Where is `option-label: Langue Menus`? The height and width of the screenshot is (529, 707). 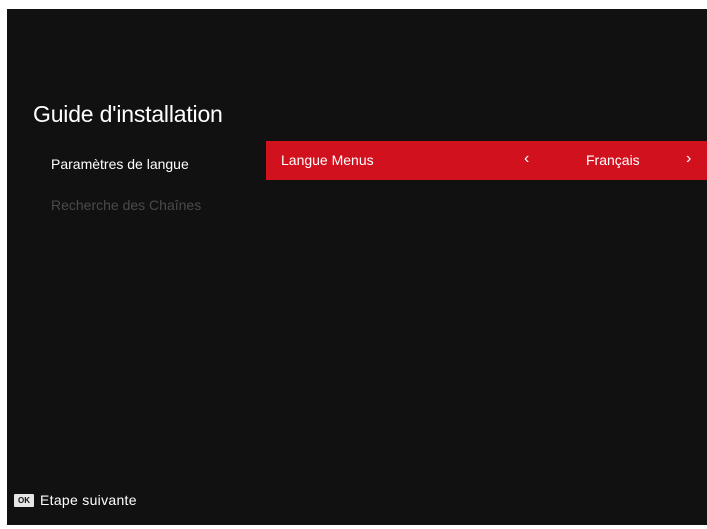 option-label: Langue Menus is located at coordinates (327, 160).